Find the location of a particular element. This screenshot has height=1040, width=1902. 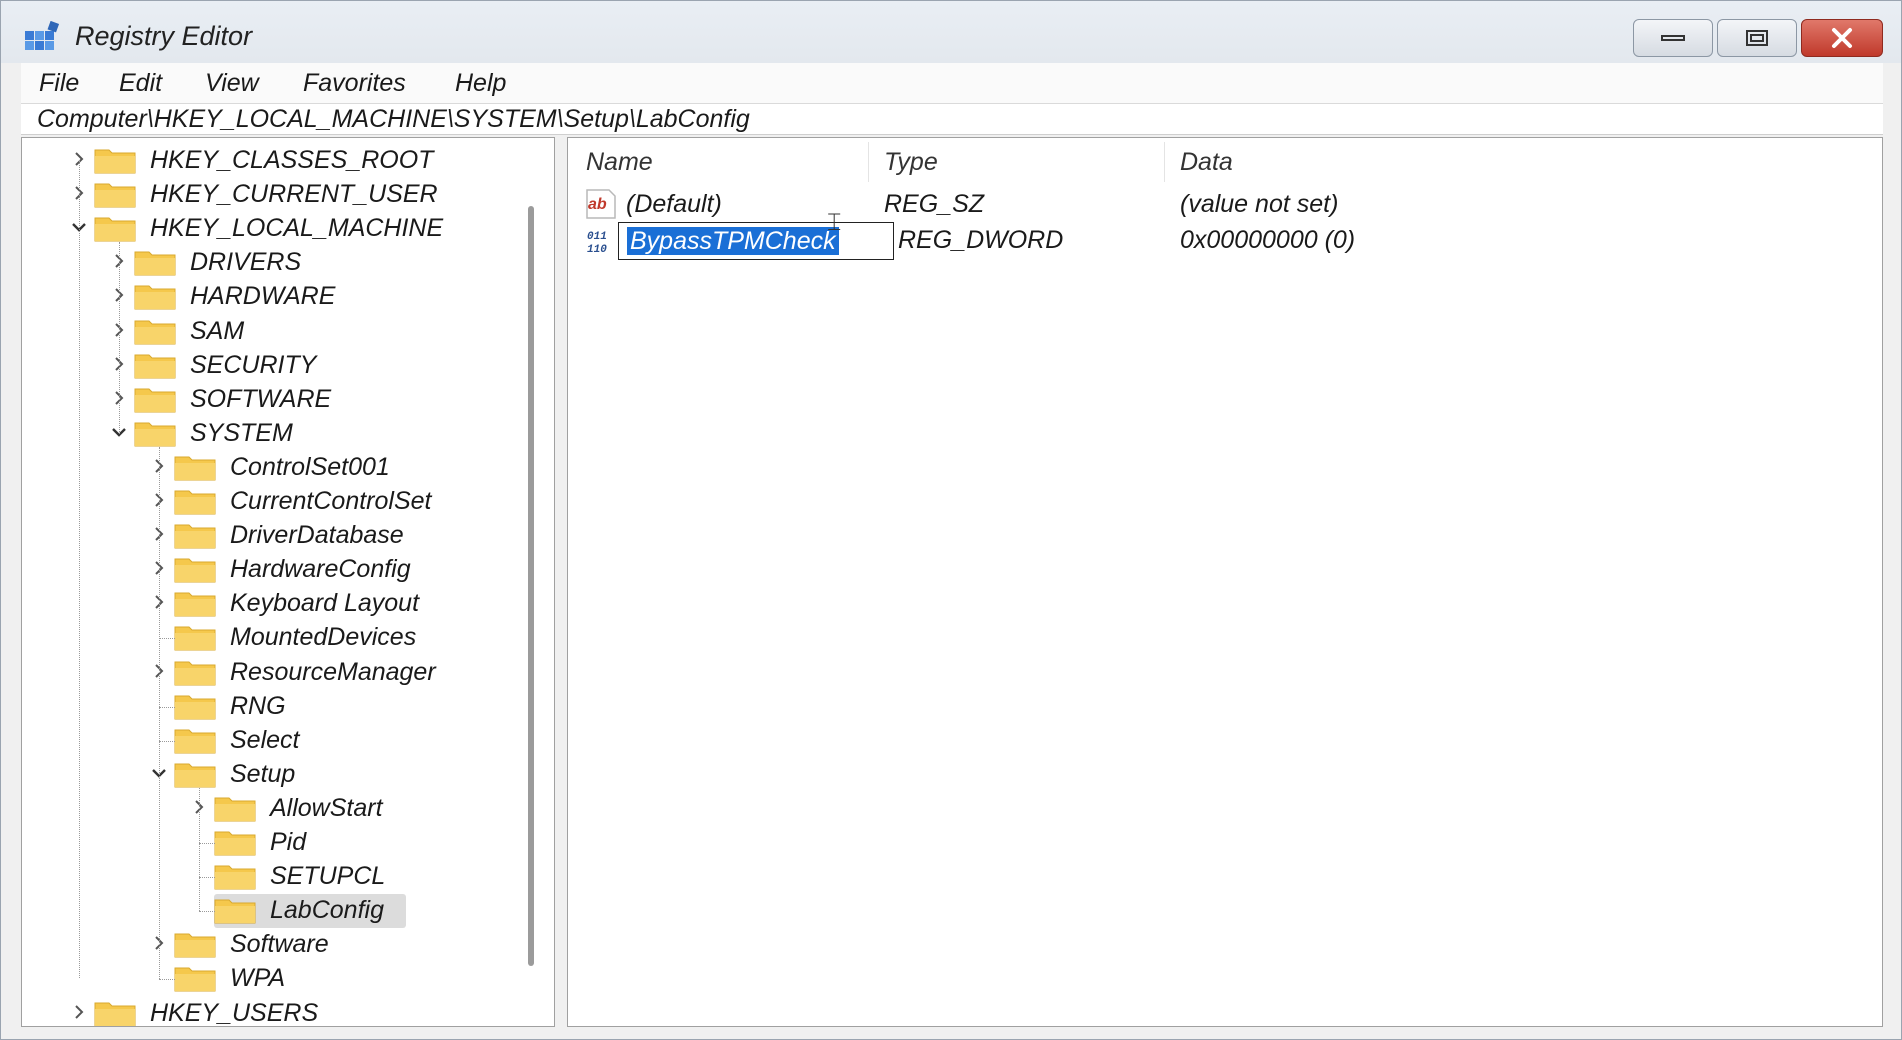

title-bar: Registry Editor is located at coordinates (951, 32).